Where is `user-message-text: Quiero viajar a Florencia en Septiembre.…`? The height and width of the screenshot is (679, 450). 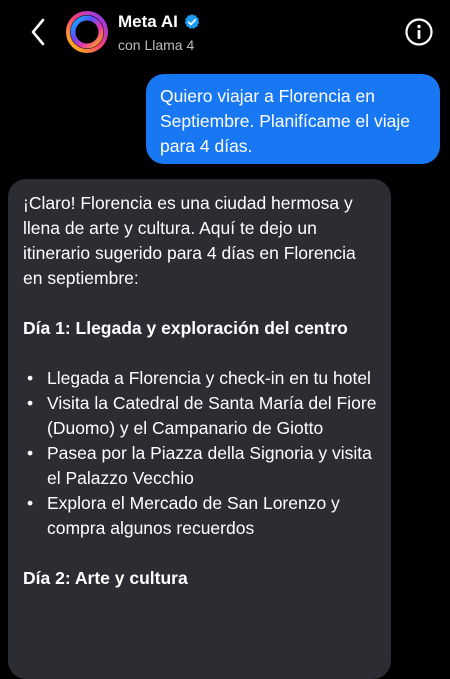
user-message-text: Quiero viajar a Florencia en Septiembre.… is located at coordinates (285, 121).